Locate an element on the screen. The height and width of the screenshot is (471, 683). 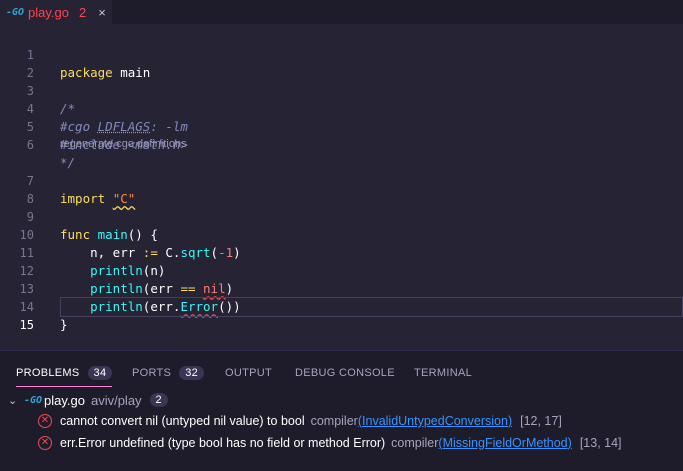
problem-code-link: (InvalidUntypedConversion) is located at coordinates (435, 421).